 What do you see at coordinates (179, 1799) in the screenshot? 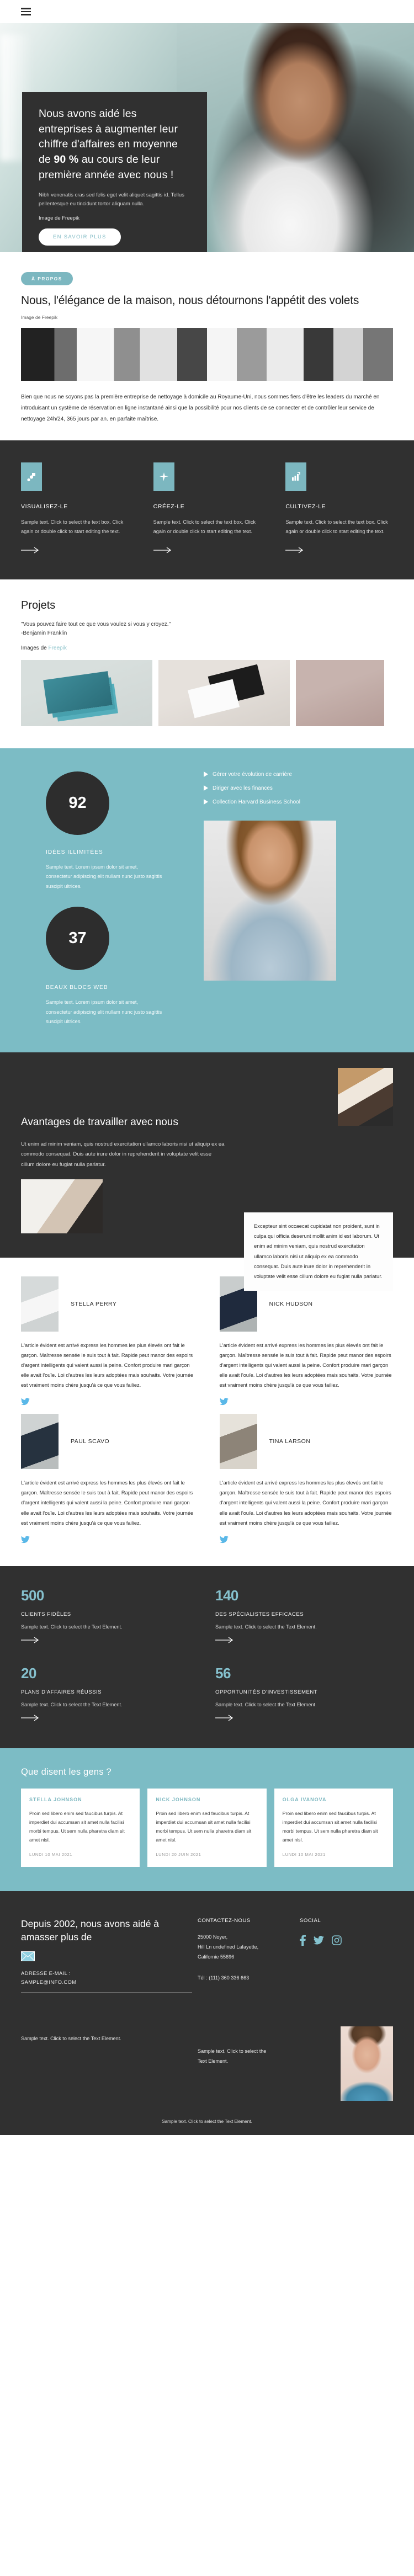
I see `testimonial-name: NICK JOHNSON` at bounding box center [179, 1799].